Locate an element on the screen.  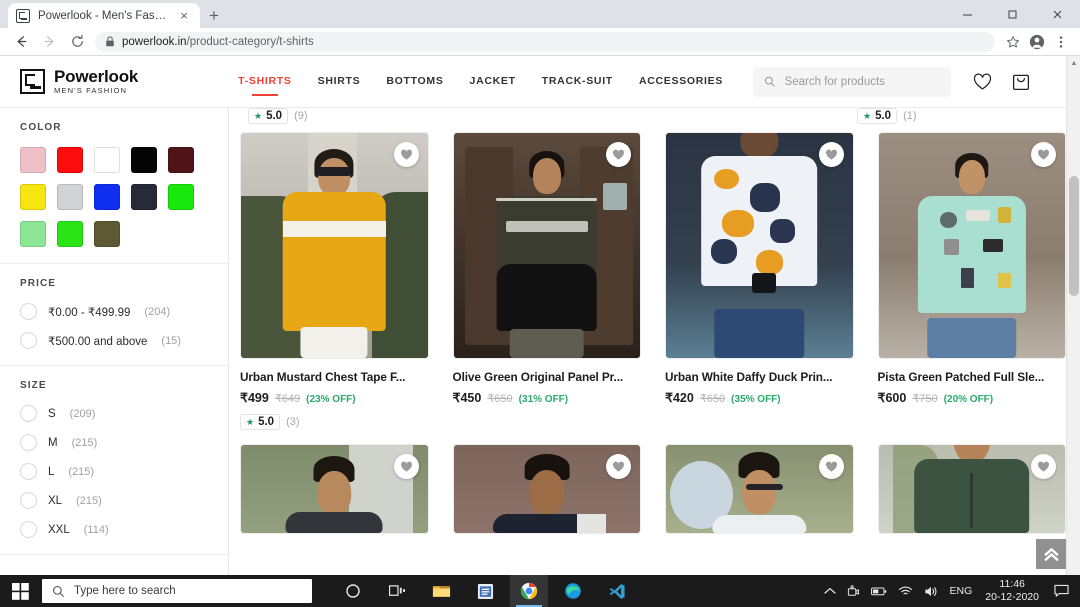
microsoft-store-icon is located at coordinates (485, 591).